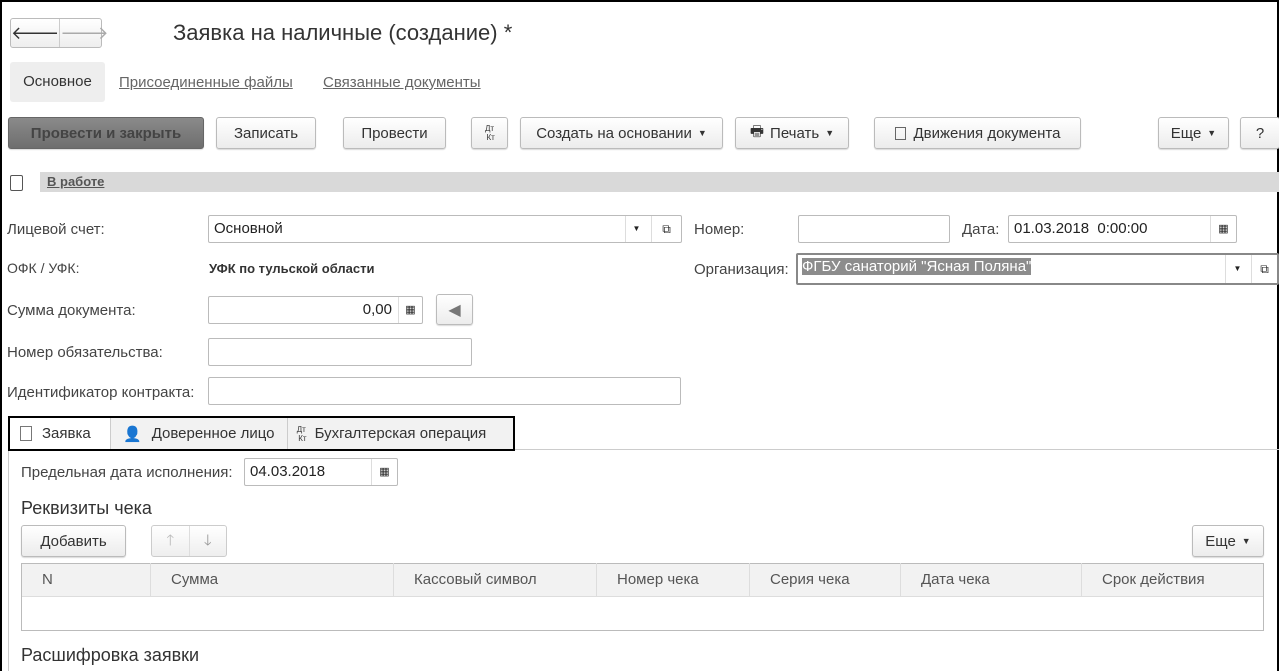 This screenshot has width=1279, height=671. I want to click on move-buttons: 🡑 🡓, so click(189, 541).